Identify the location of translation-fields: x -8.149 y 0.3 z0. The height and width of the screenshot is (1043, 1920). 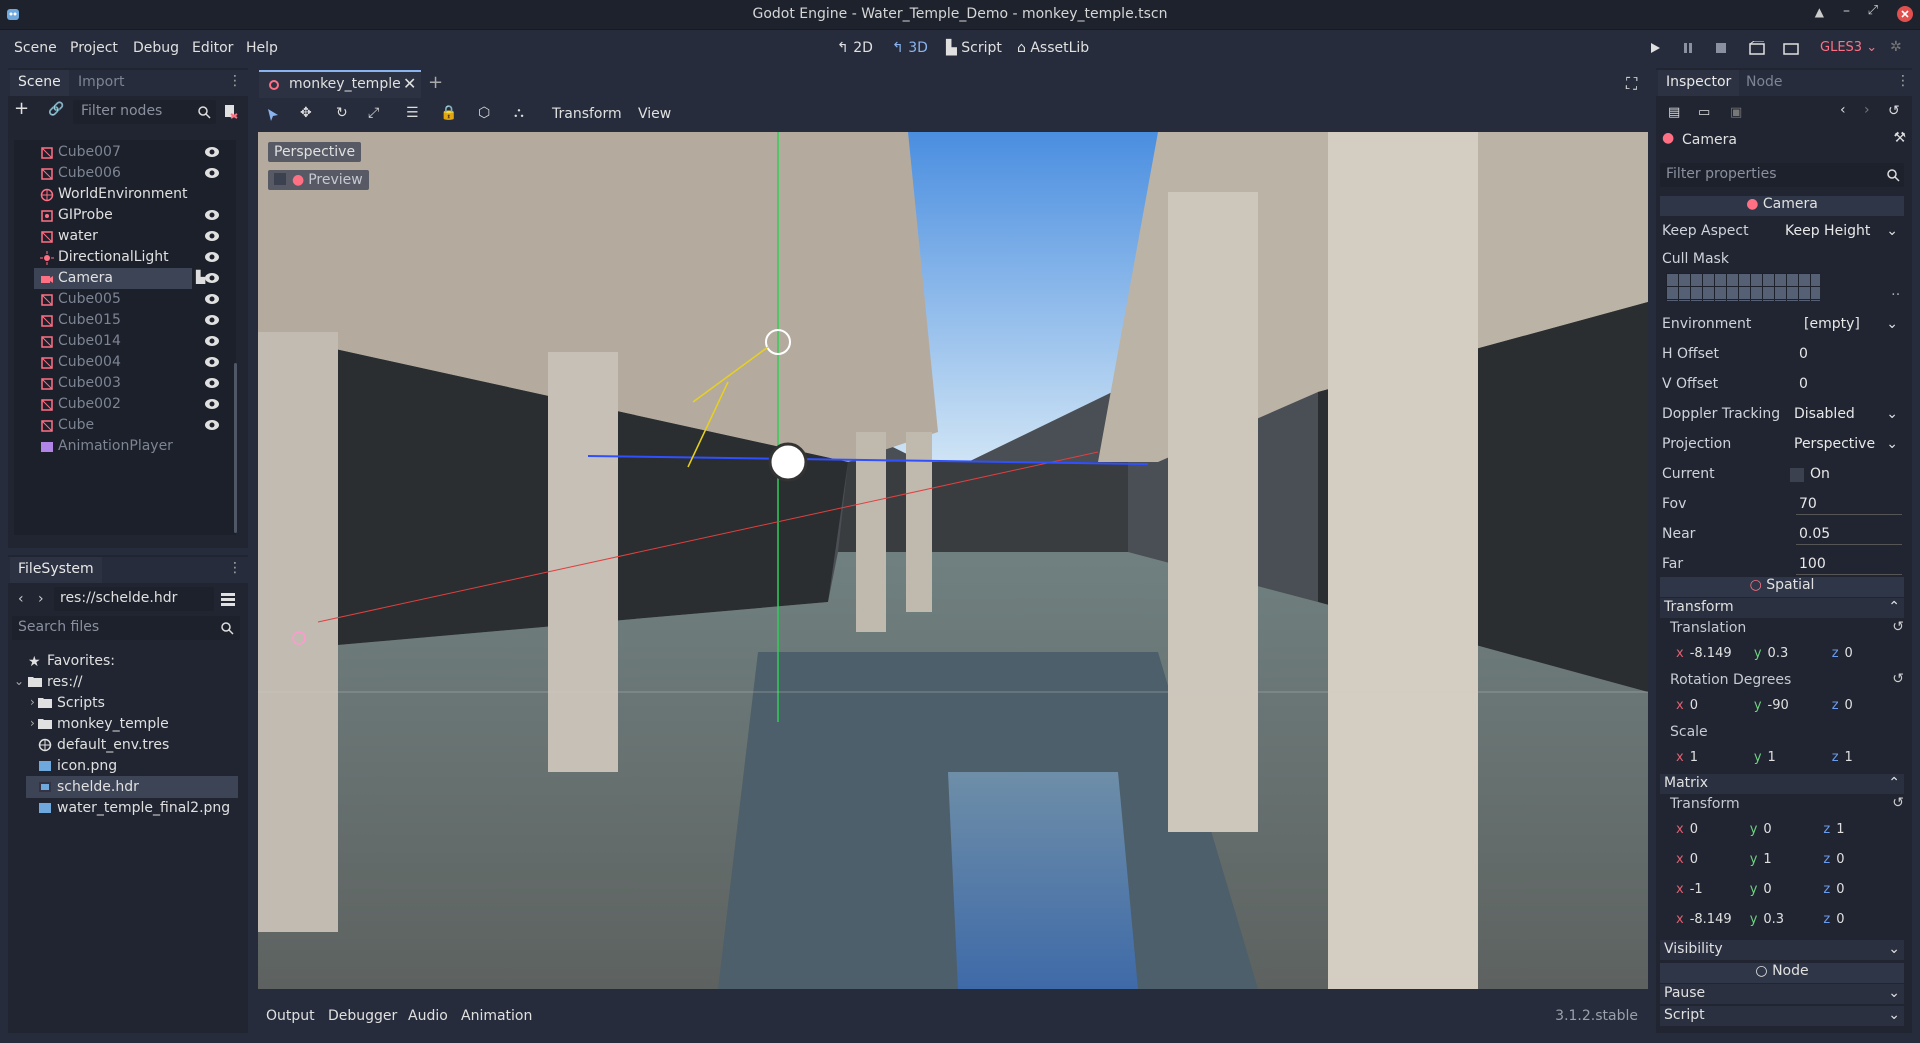
(1791, 653).